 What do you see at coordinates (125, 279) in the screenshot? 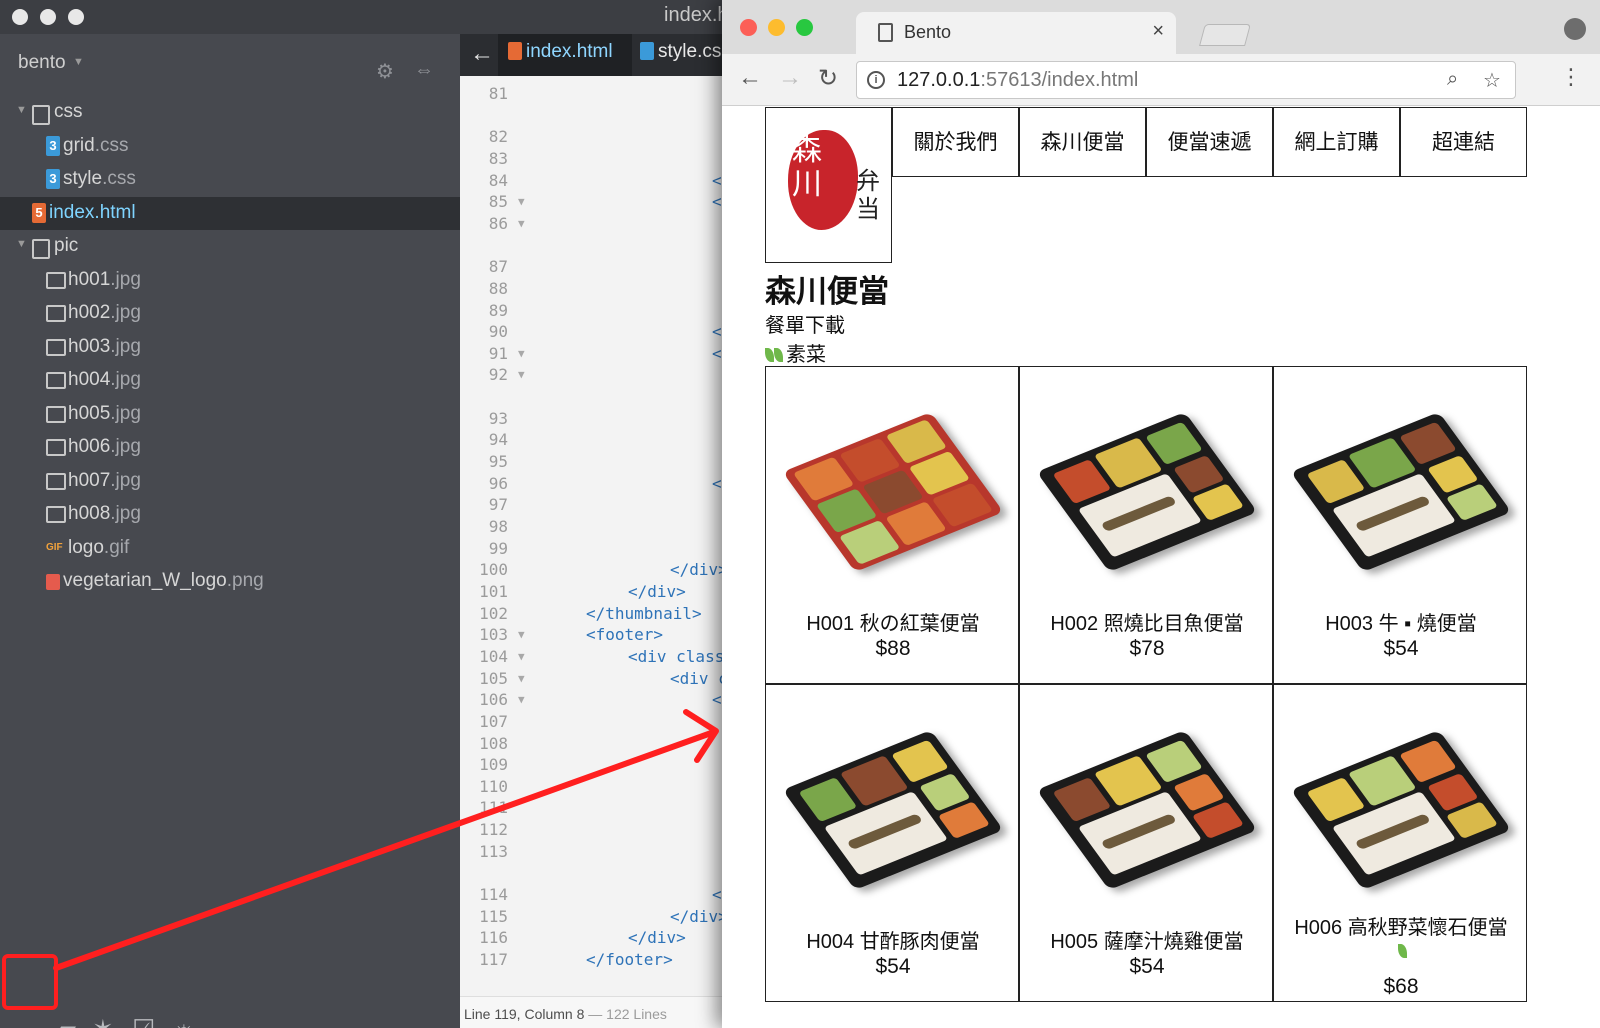
I see `file-extension: .jpg` at bounding box center [125, 279].